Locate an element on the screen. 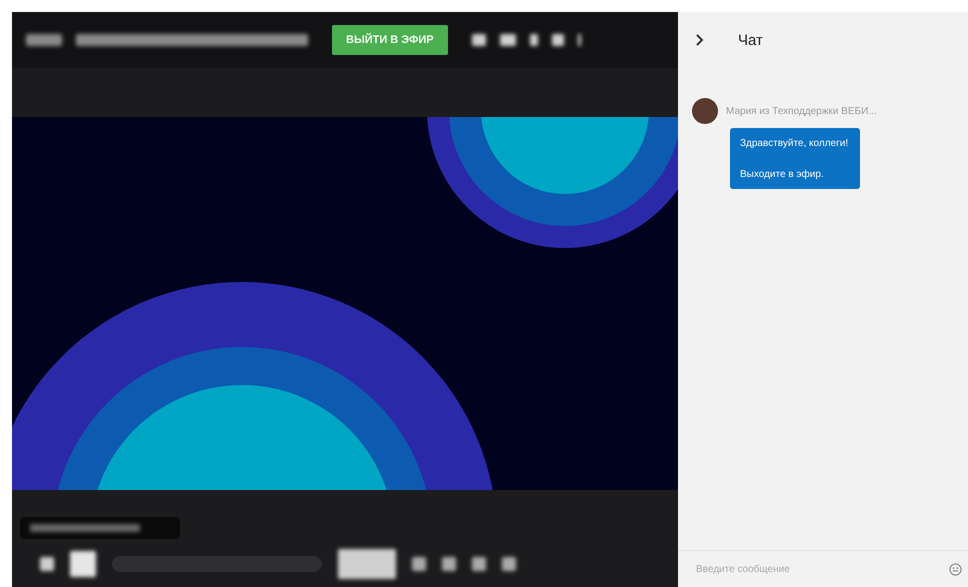  smiley-icon is located at coordinates (955, 569).